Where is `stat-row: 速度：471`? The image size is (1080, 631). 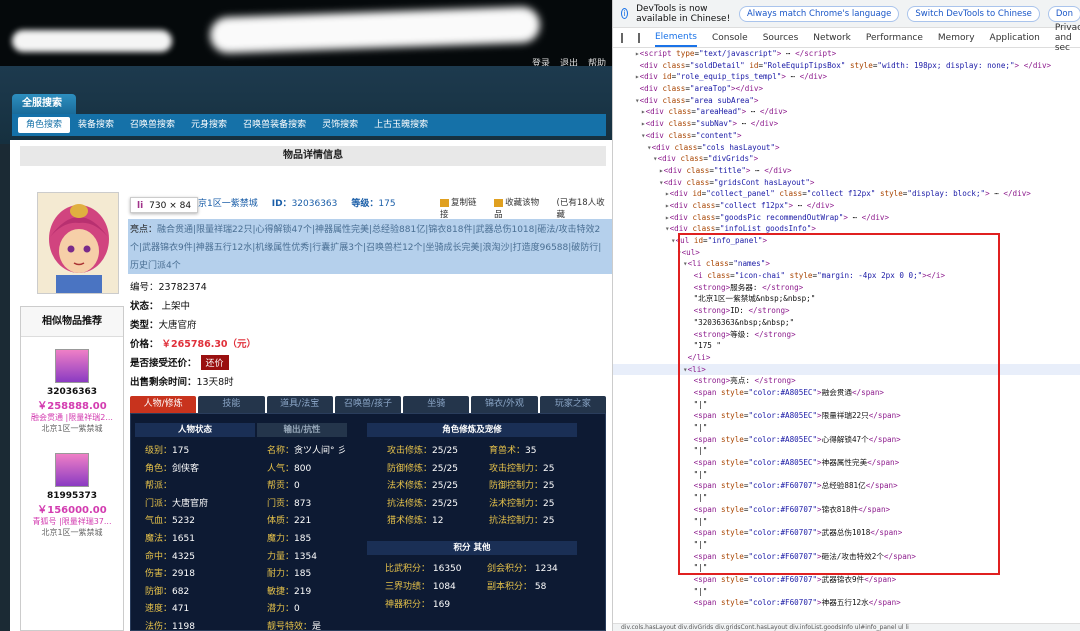
stat-row: 速度：471 is located at coordinates (167, 607).